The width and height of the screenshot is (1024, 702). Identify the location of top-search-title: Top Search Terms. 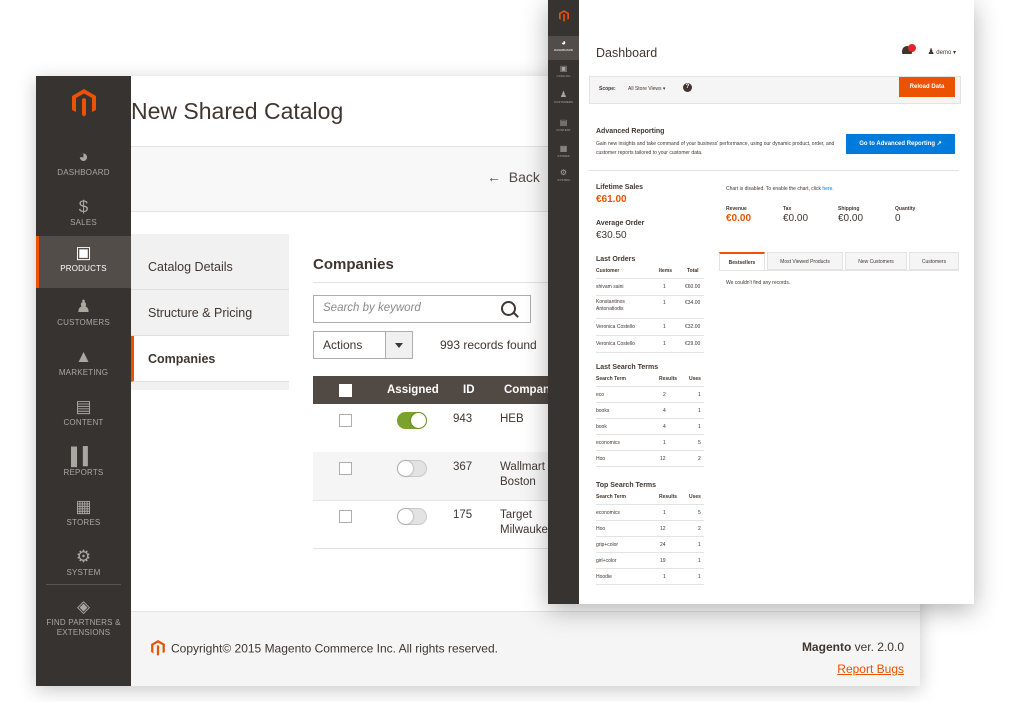
(626, 485).